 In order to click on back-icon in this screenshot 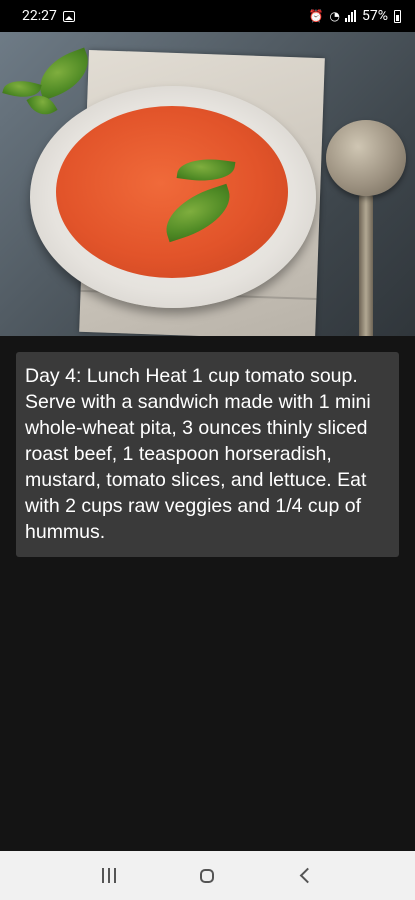, I will do `click(308, 875)`.